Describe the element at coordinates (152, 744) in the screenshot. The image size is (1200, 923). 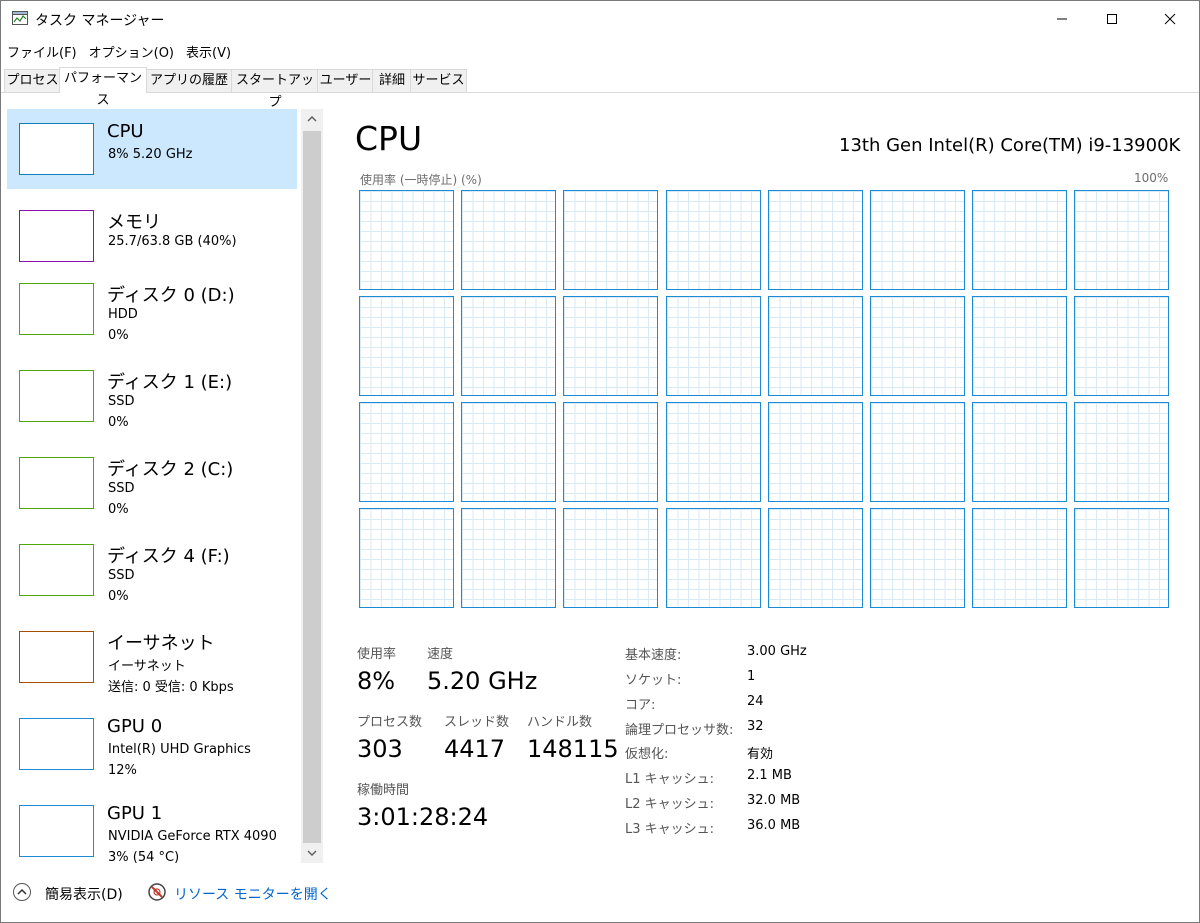
I see `sidebar-item-gpu-0: GPU 0 Intel(R) UHD Graphics 12%` at that location.